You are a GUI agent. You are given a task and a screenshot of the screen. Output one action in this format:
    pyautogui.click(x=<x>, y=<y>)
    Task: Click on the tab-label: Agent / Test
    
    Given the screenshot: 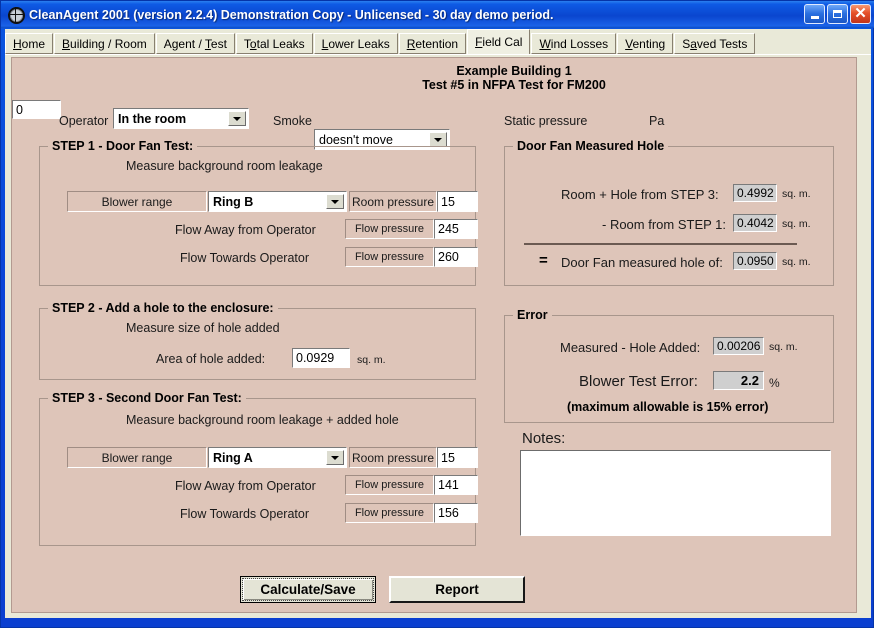 What is the action you would take?
    pyautogui.click(x=195, y=43)
    